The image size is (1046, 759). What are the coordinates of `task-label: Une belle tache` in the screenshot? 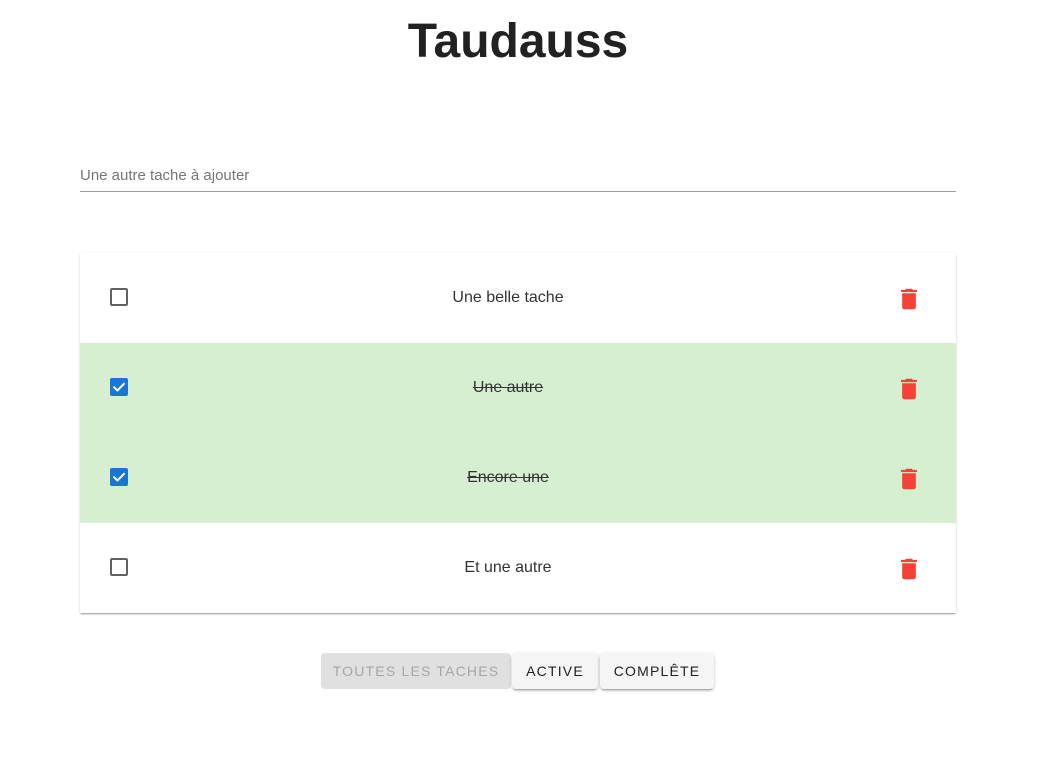 It's located at (508, 297).